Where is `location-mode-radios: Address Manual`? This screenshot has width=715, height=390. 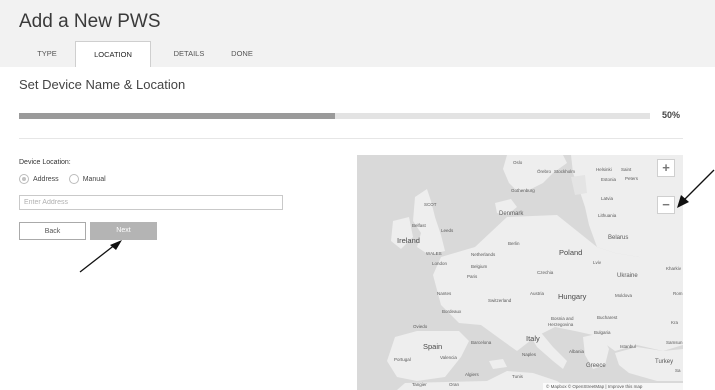
location-mode-radios: Address Manual is located at coordinates (67, 179).